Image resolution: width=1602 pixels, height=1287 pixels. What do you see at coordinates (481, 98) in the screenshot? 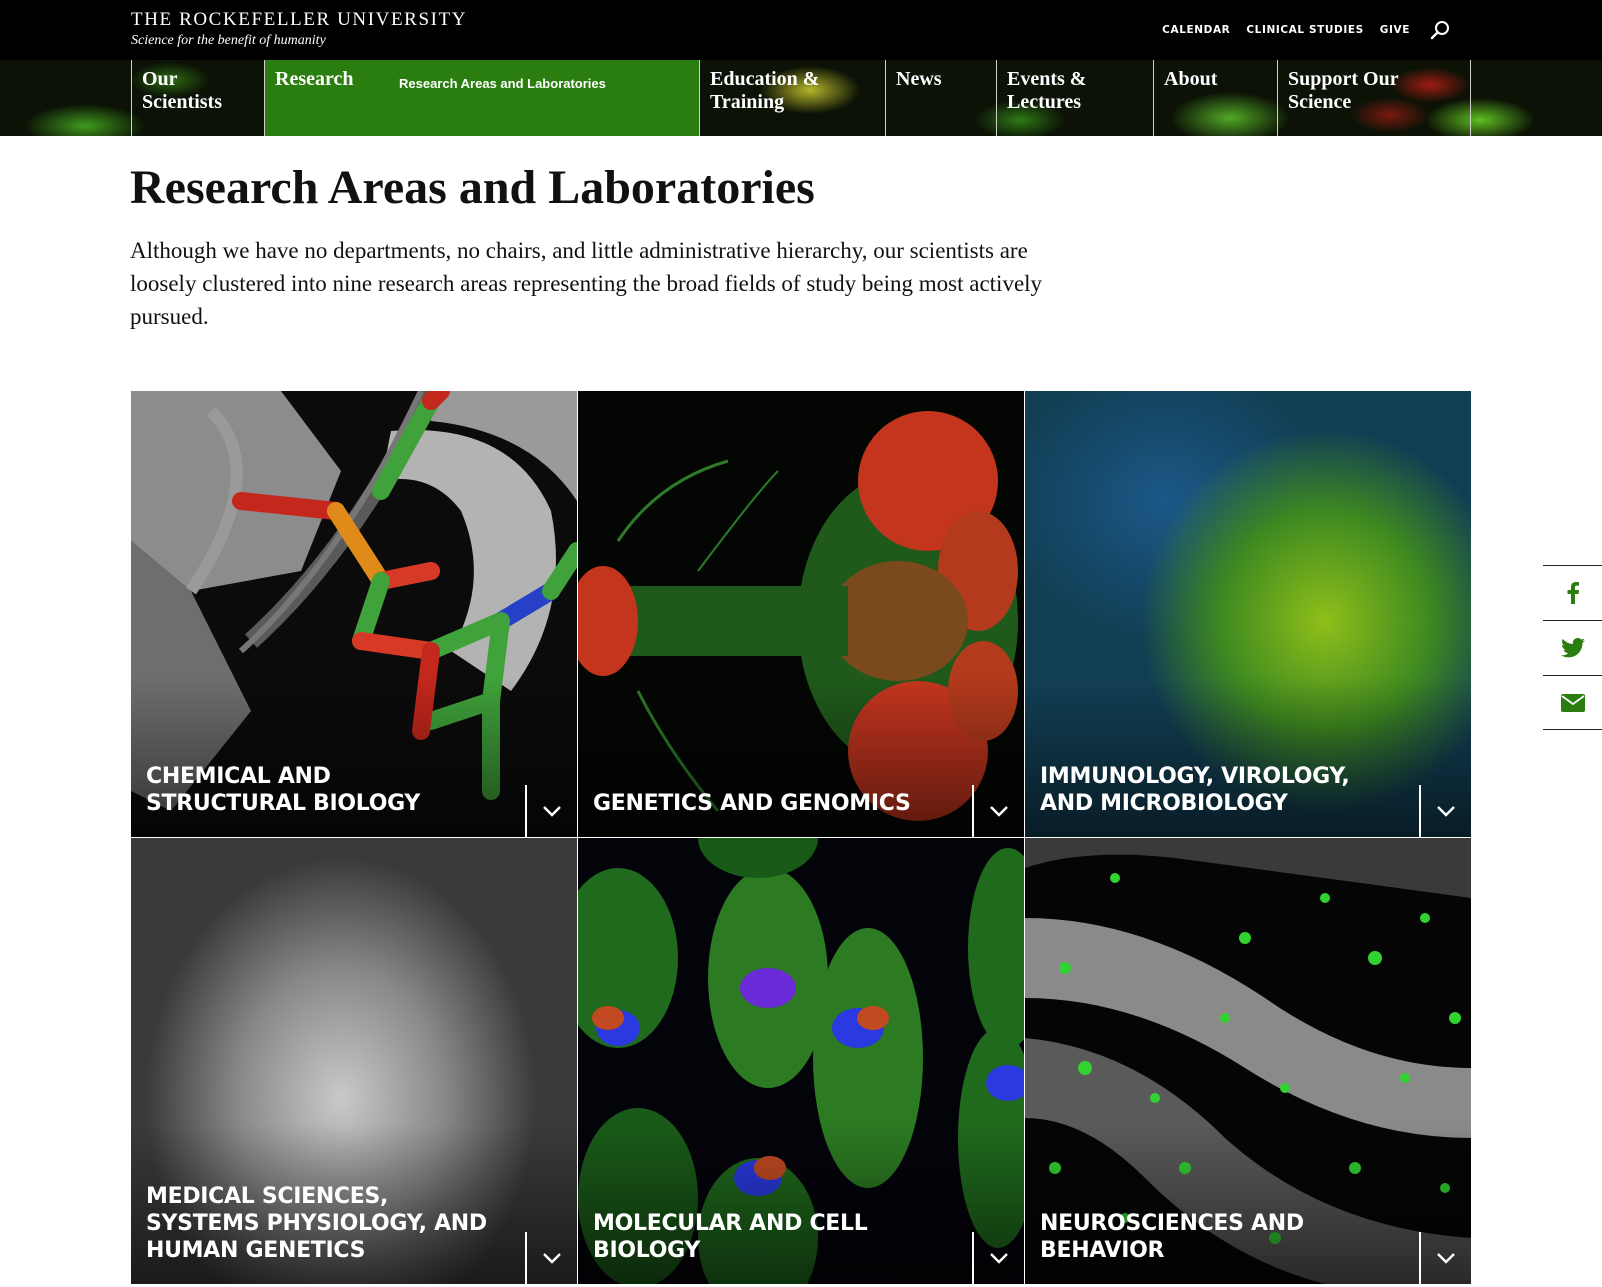
I see `nav-item-research: Research Research Areas and Laboratories` at bounding box center [481, 98].